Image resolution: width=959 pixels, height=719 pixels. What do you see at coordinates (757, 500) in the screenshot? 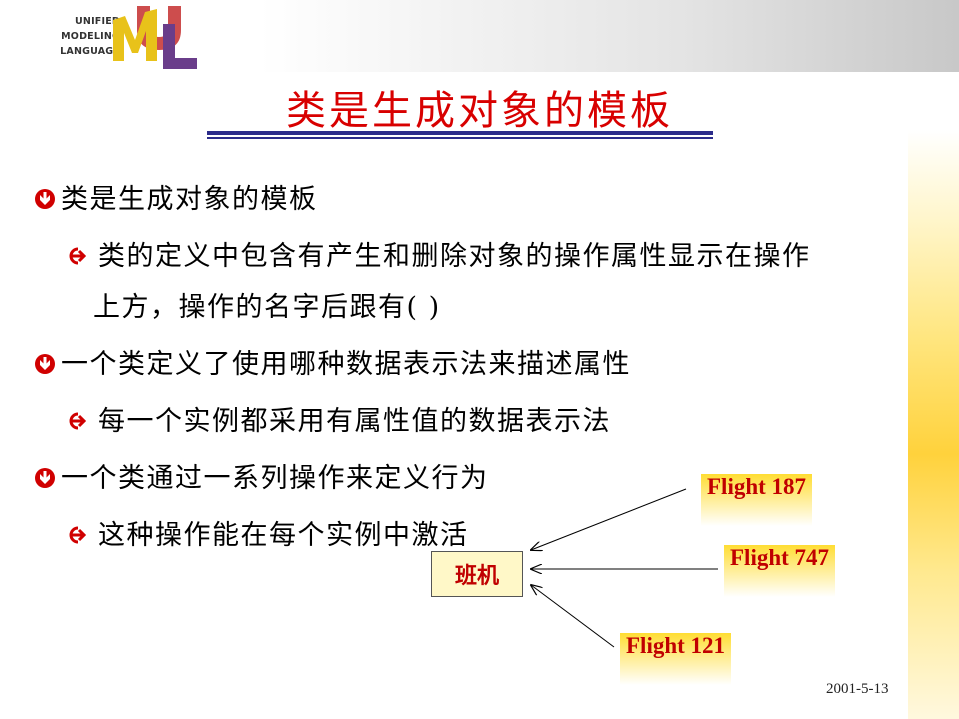
I see `instance-flight-187: Flight 187` at bounding box center [757, 500].